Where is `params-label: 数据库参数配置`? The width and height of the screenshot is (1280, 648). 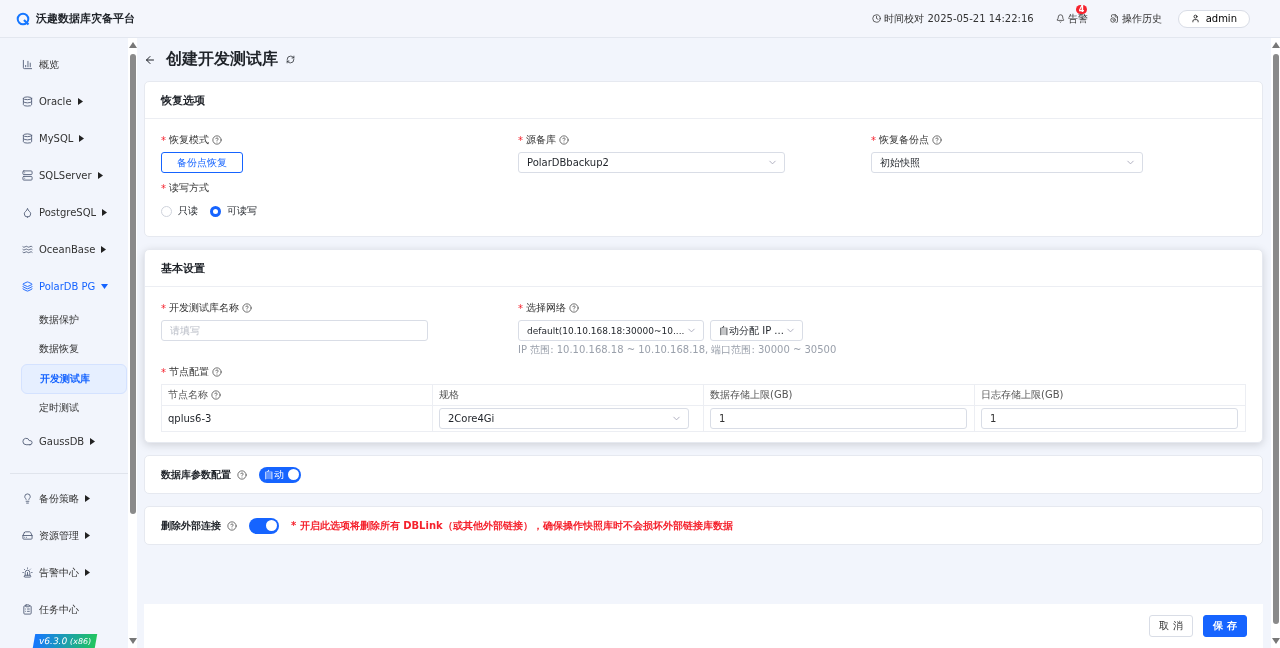
params-label: 数据库参数配置 is located at coordinates (196, 474).